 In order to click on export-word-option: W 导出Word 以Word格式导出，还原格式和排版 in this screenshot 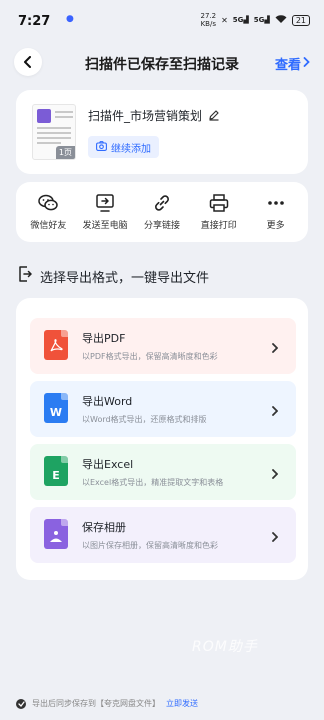, I will do `click(163, 409)`.